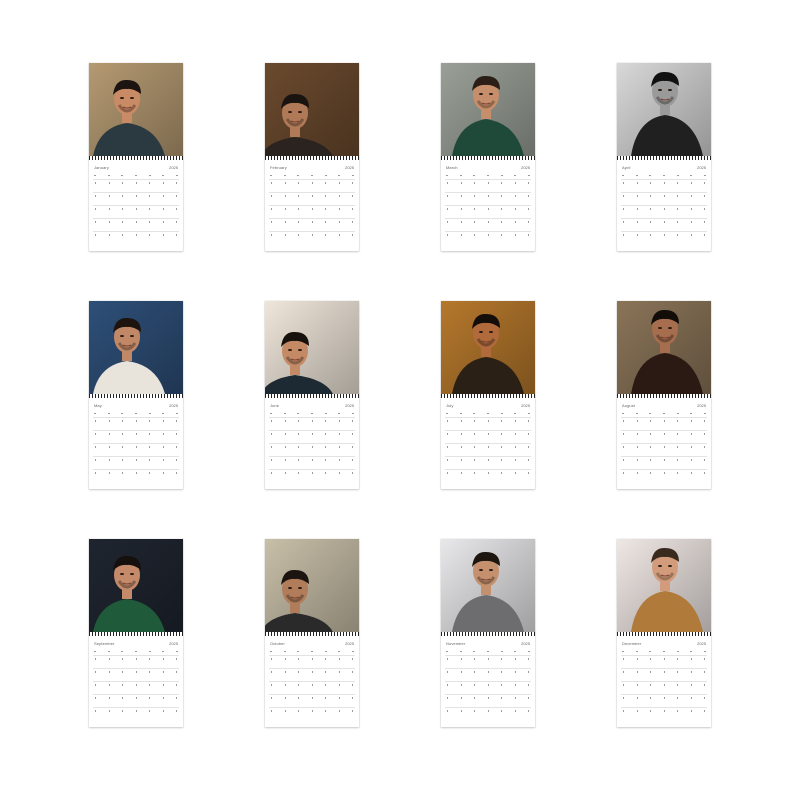  What do you see at coordinates (349, 643) in the screenshot?
I see `year-label: 2025` at bounding box center [349, 643].